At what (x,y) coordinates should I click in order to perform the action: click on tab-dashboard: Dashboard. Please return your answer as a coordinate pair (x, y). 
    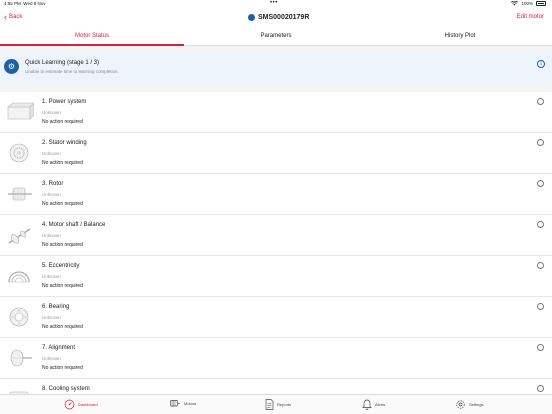
    Looking at the image, I should click on (81, 404).